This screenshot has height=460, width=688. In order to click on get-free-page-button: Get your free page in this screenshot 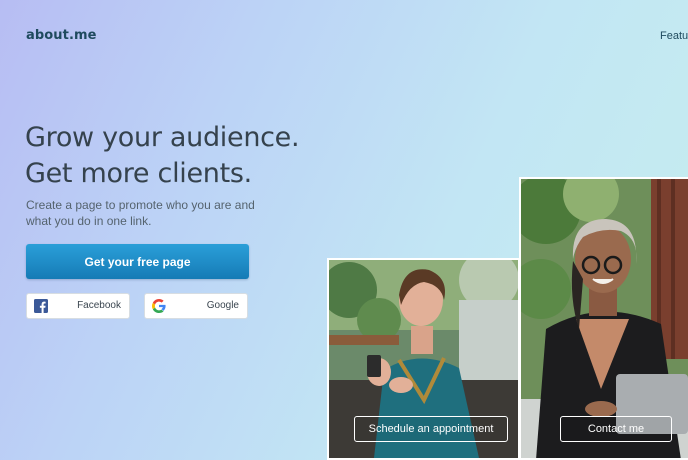, I will do `click(137, 261)`.